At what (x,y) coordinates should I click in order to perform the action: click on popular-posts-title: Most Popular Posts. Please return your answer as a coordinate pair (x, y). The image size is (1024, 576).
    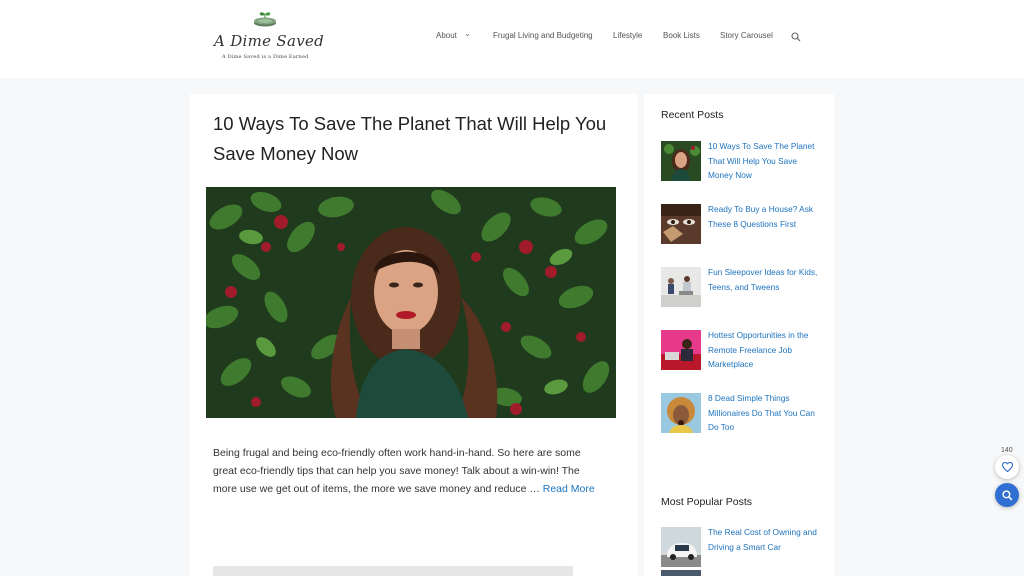
    Looking at the image, I should click on (707, 502).